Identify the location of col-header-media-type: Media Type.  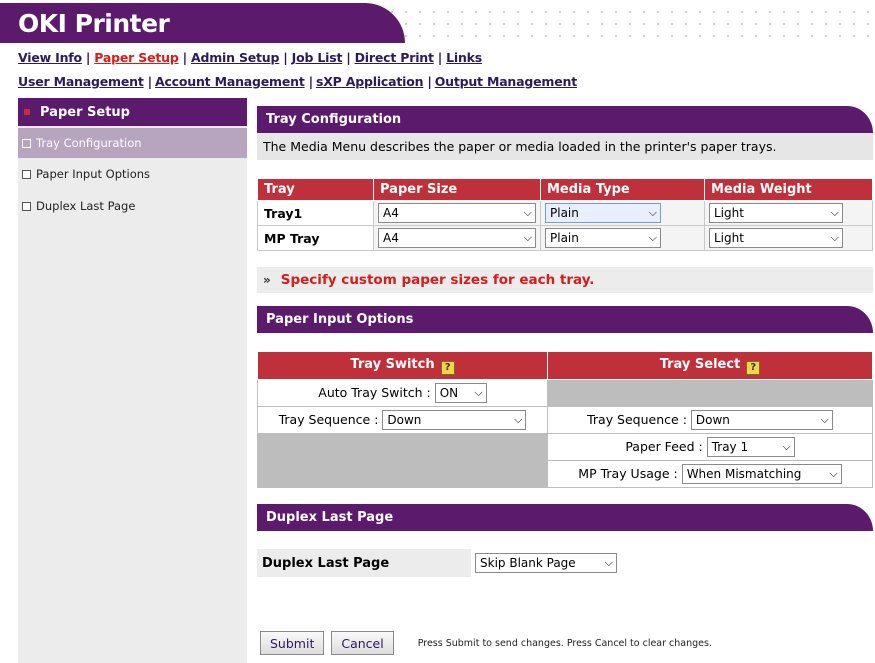
(622, 189).